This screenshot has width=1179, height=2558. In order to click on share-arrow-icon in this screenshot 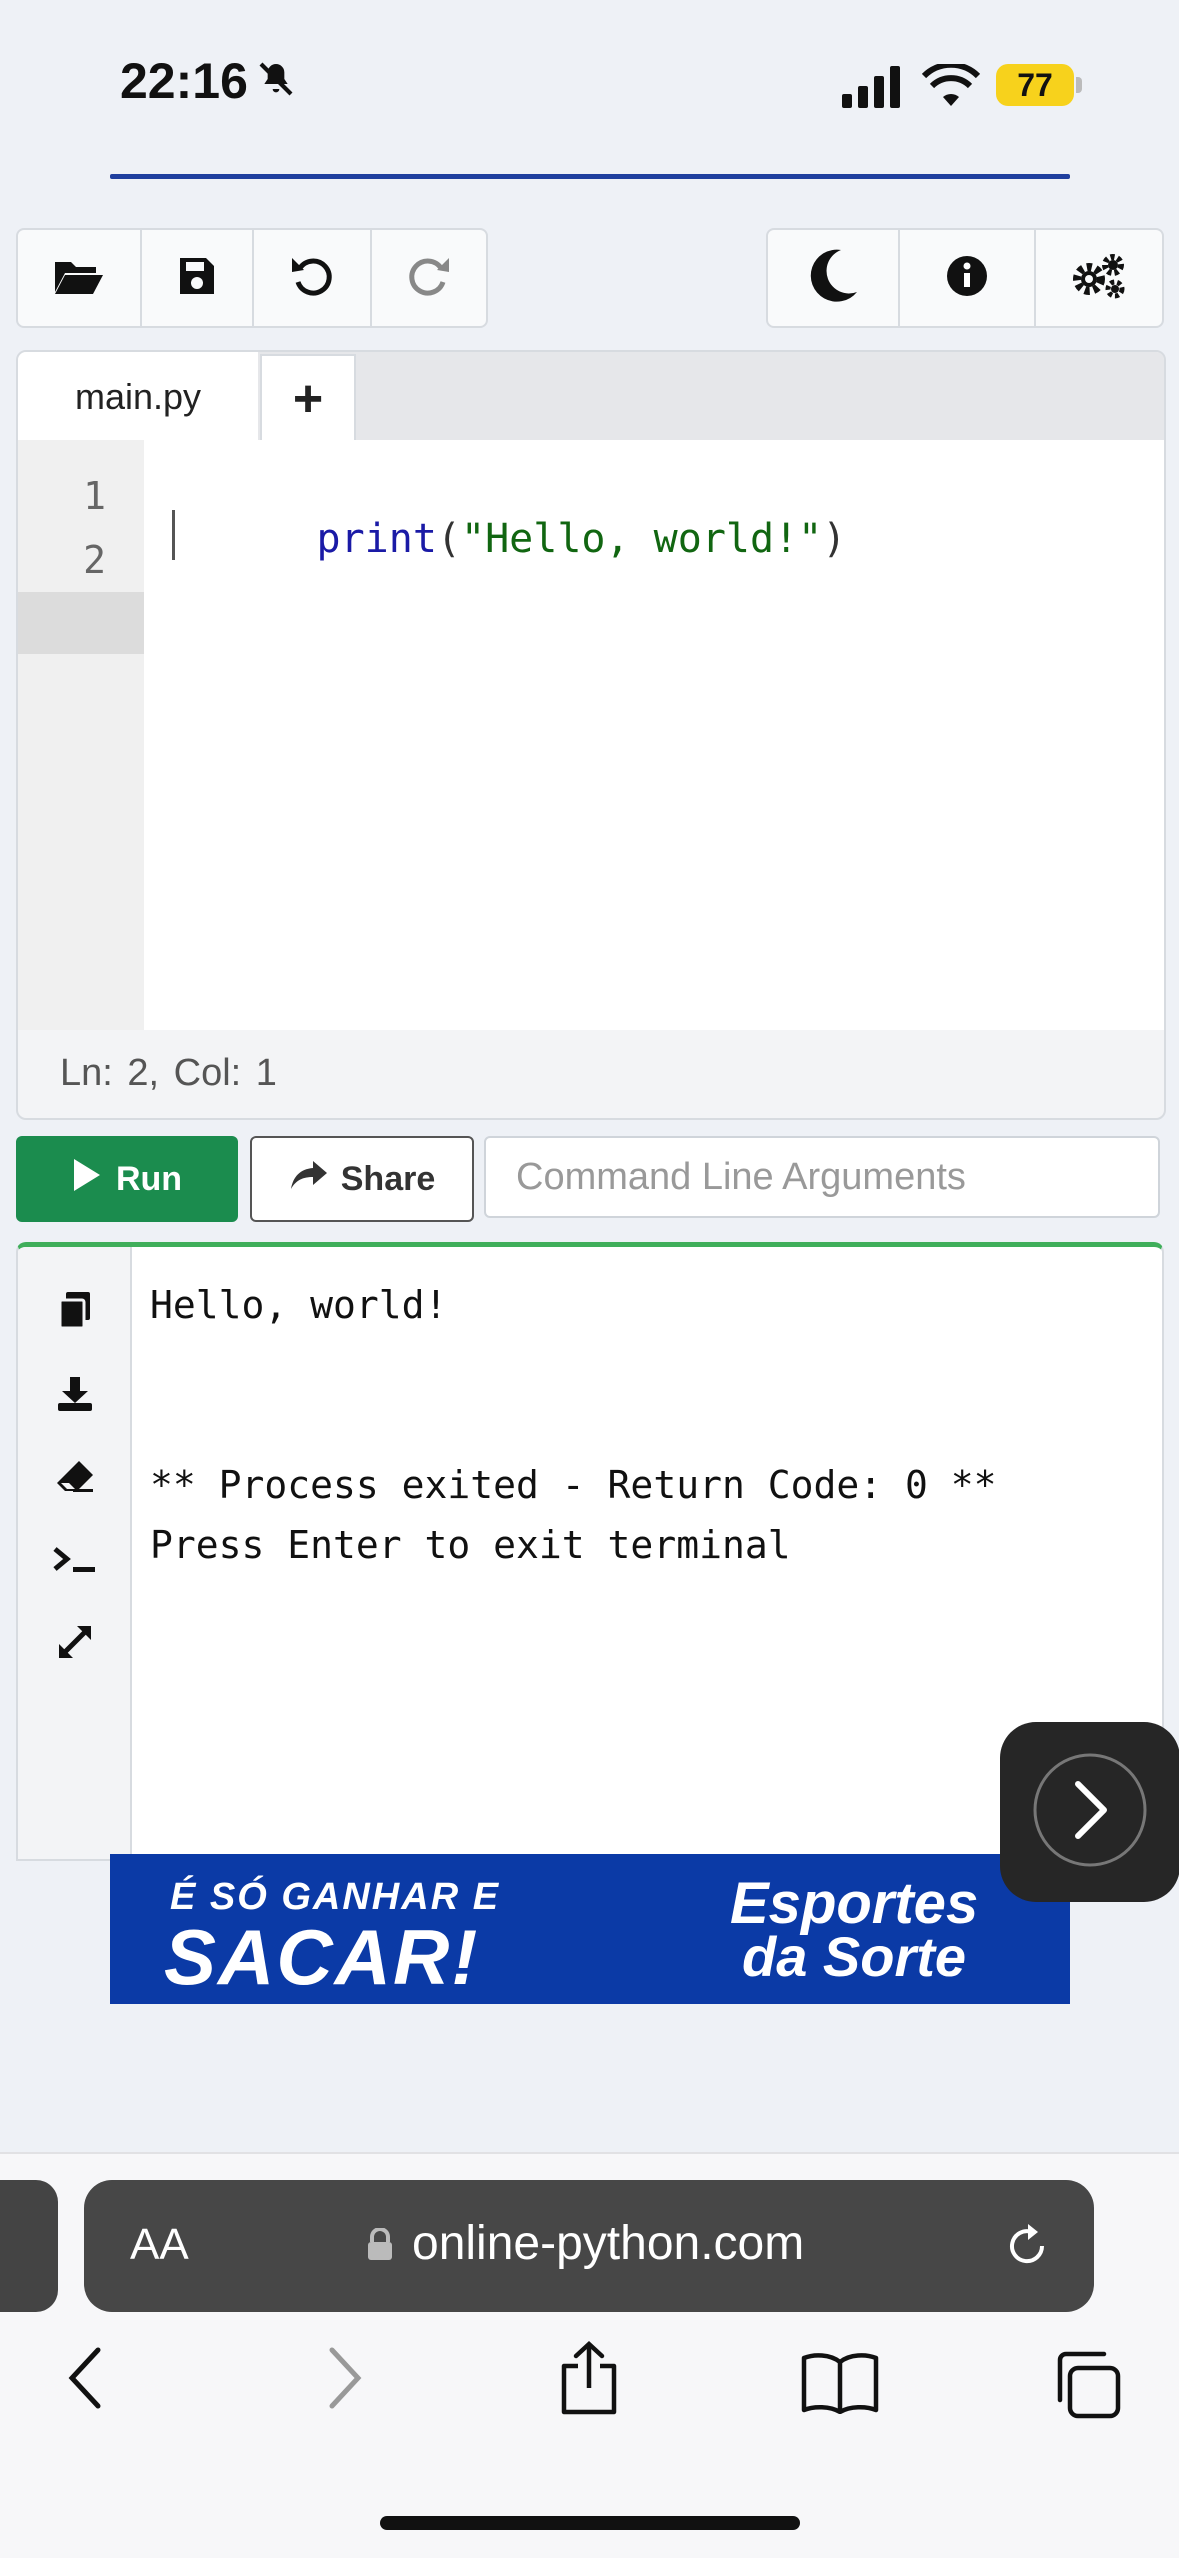, I will do `click(309, 1179)`.